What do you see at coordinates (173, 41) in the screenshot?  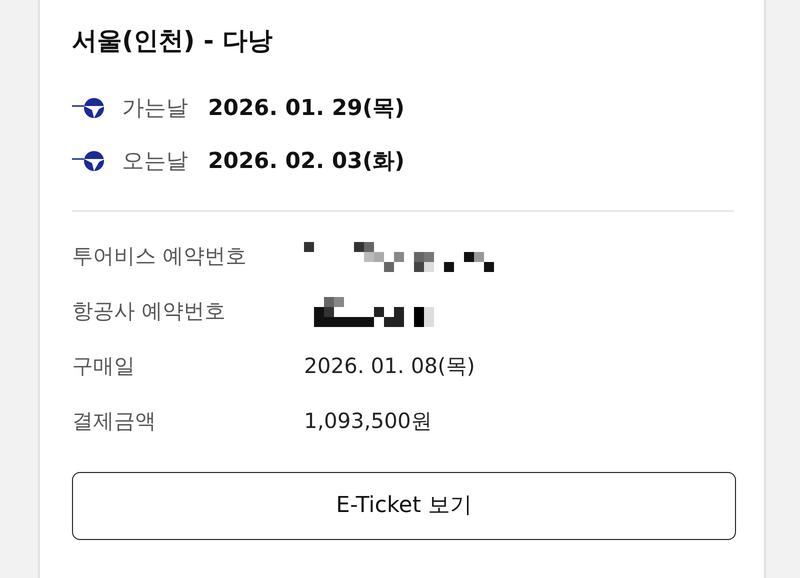 I see `route-title: 서울(인천) - 다낭` at bounding box center [173, 41].